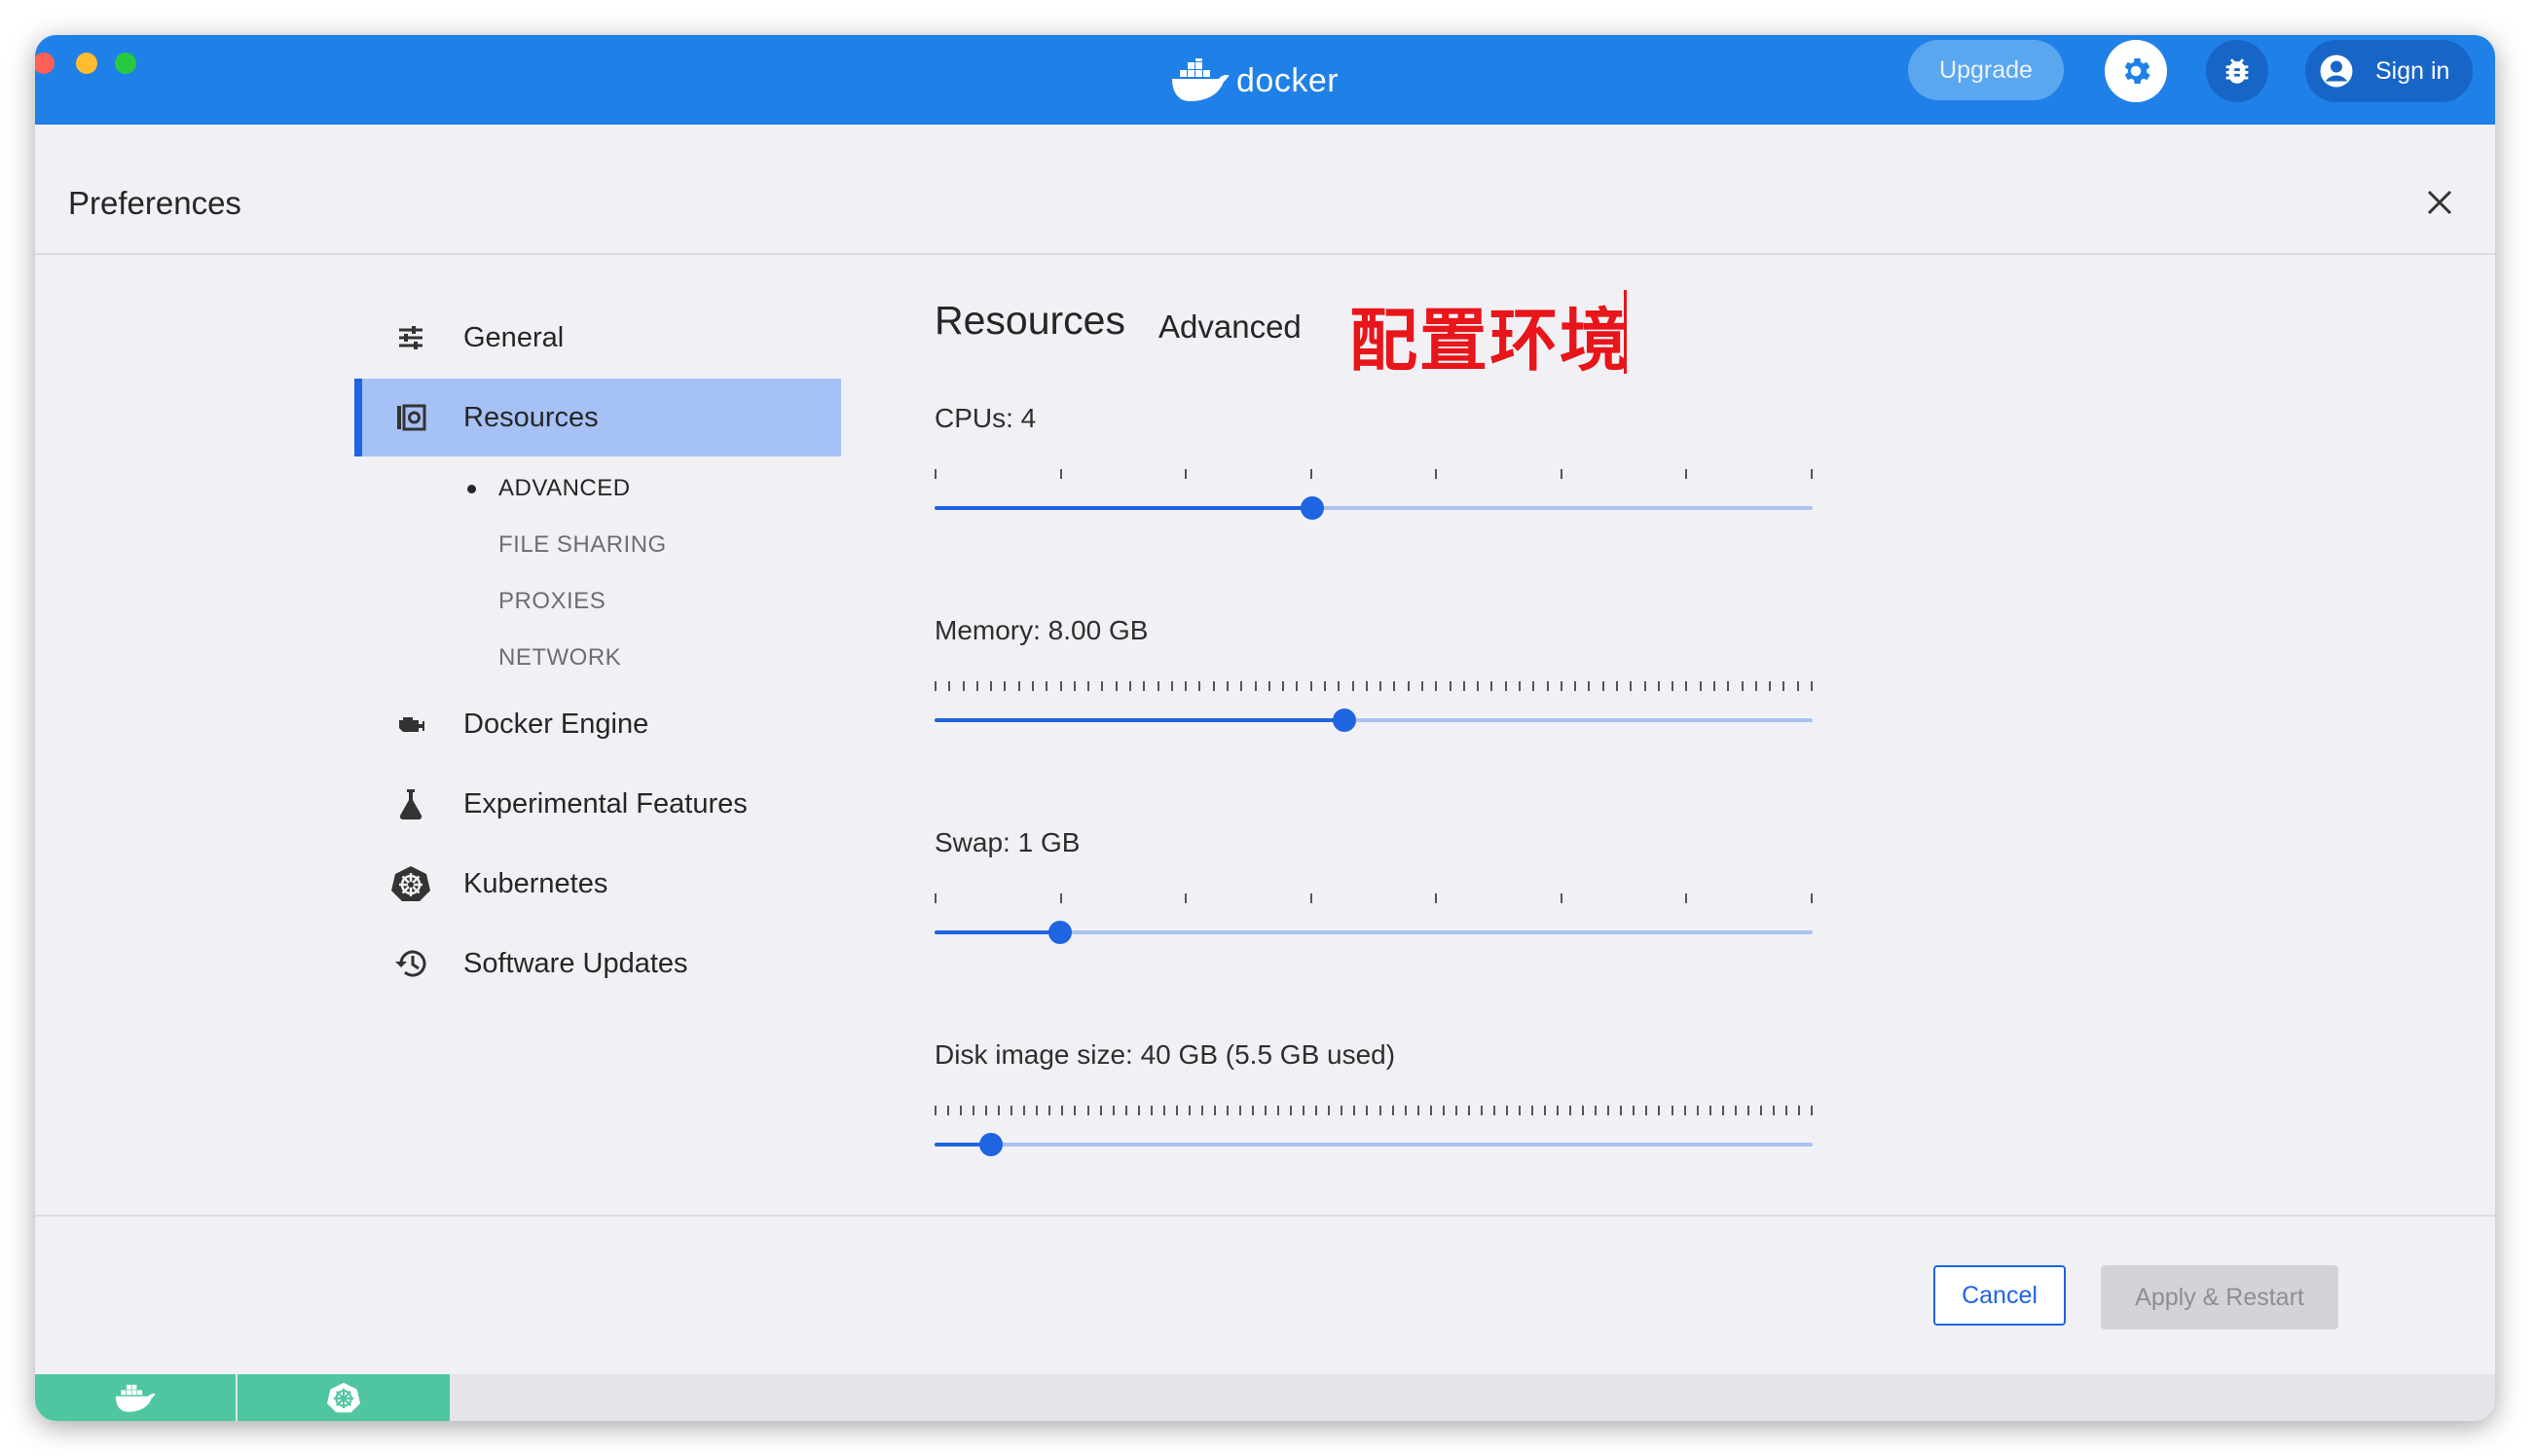  What do you see at coordinates (1625, 332) in the screenshot?
I see `text-caret` at bounding box center [1625, 332].